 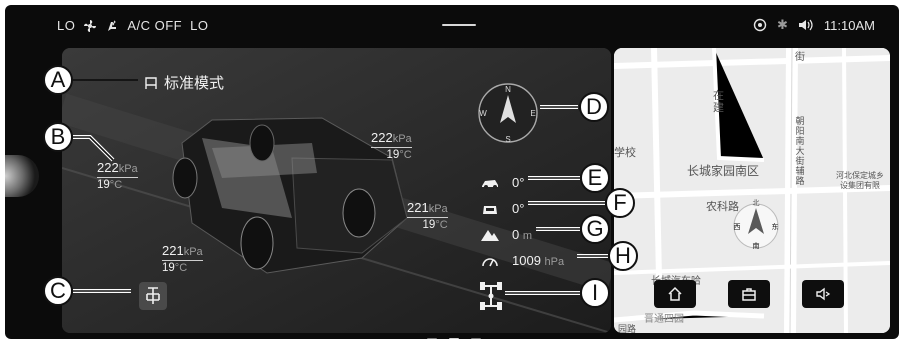 I want to click on tire-rear-right: 221kPa 19°C, so click(x=427, y=215).